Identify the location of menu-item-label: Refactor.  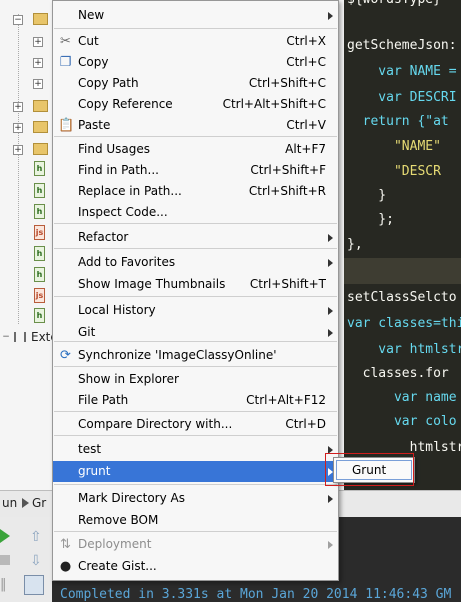
(103, 237).